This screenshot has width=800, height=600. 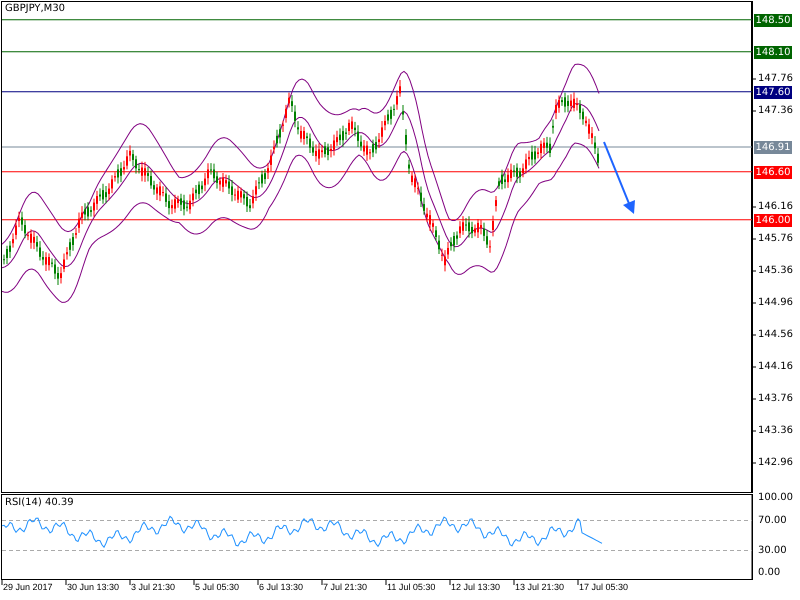 I want to click on price-badge: 146.91, so click(x=773, y=147).